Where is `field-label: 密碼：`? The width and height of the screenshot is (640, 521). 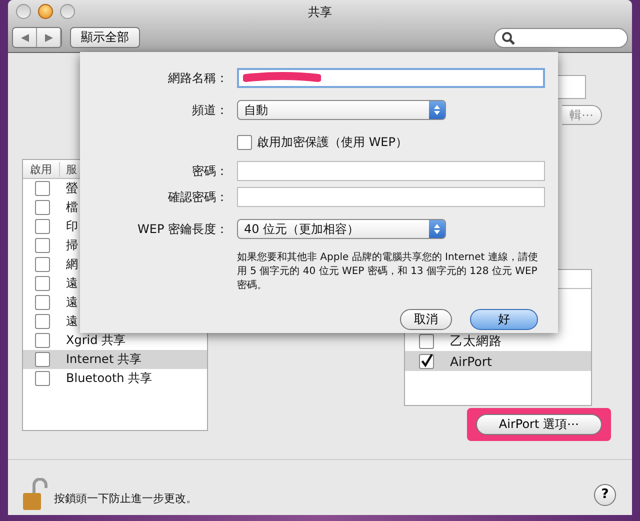 field-label: 密碼： is located at coordinates (209, 171).